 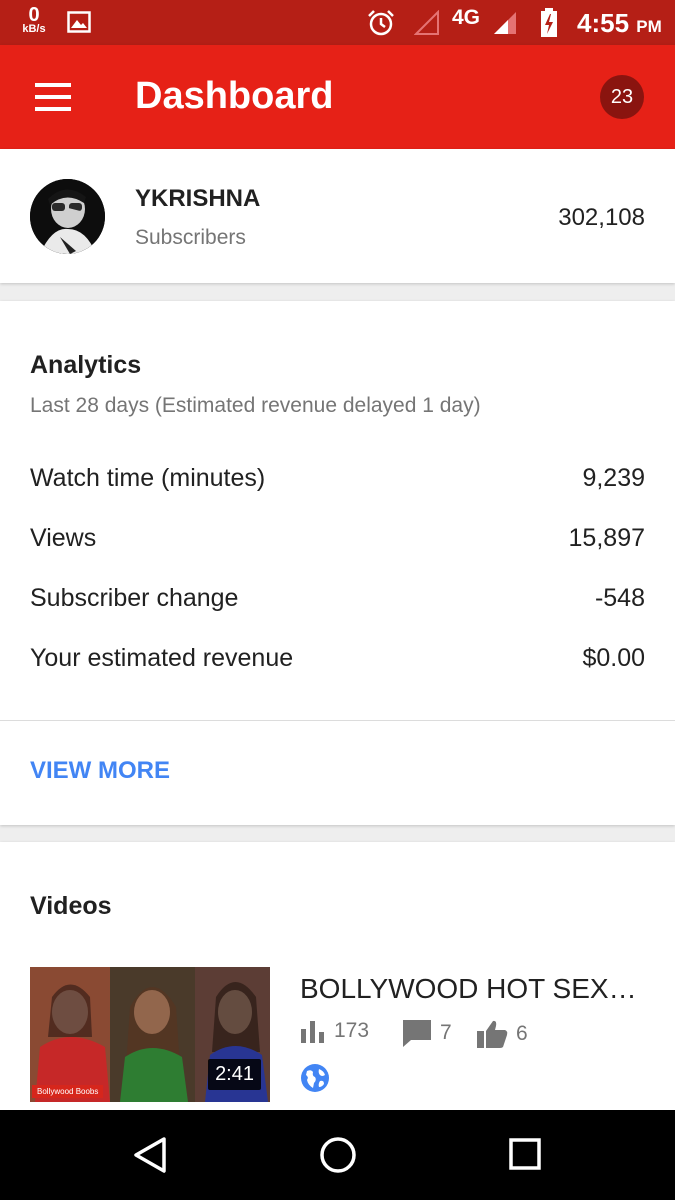 What do you see at coordinates (338, 1157) in the screenshot?
I see `home-icon` at bounding box center [338, 1157].